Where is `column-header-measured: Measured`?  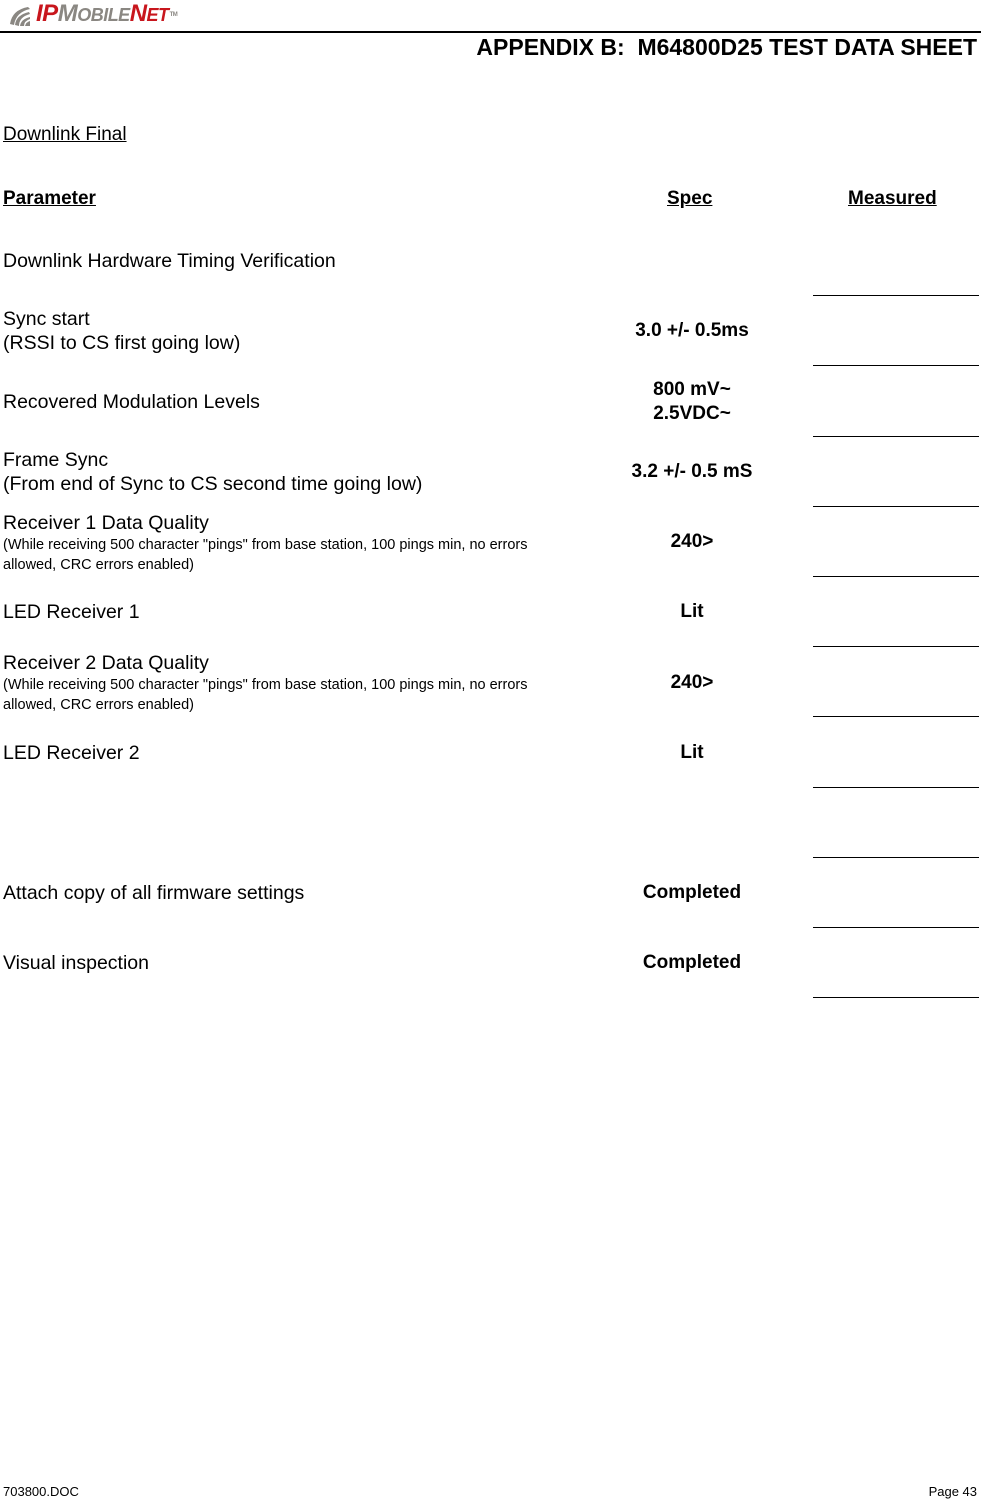
column-header-measured: Measured is located at coordinates (892, 198).